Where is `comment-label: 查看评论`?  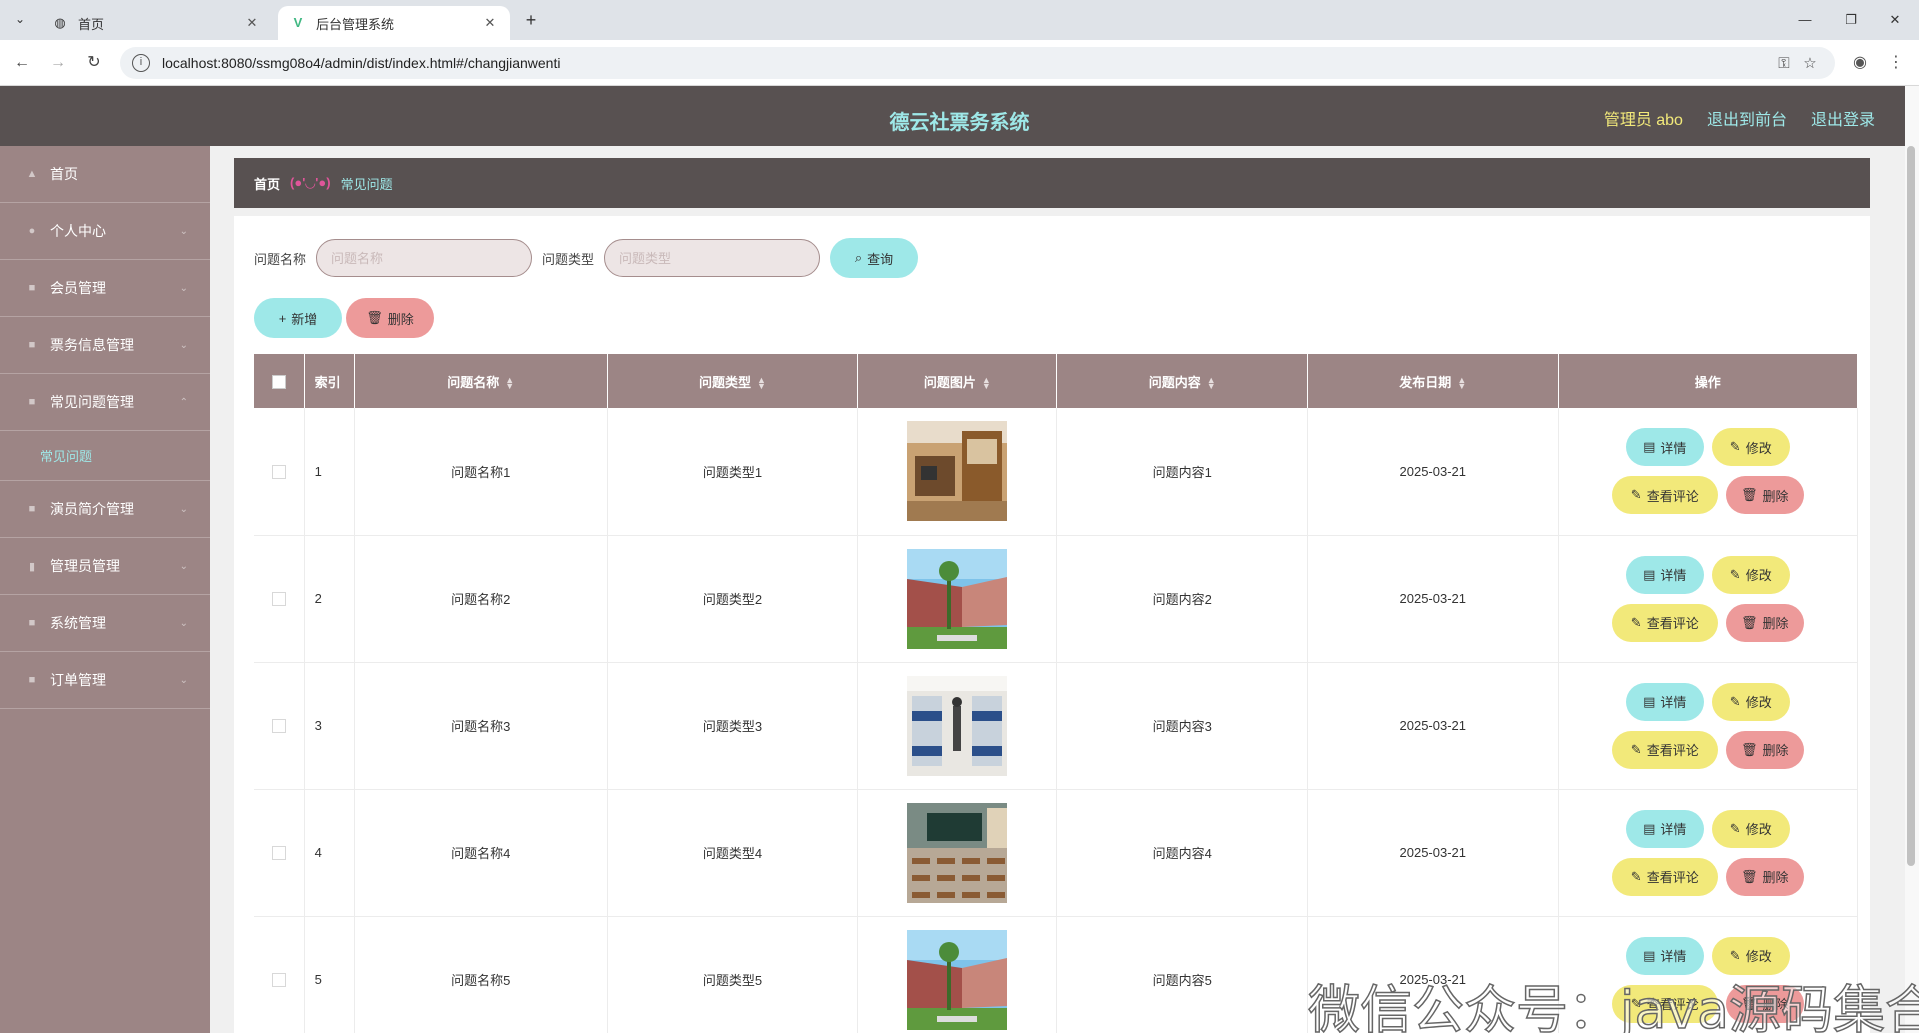
comment-label: 查看评论 is located at coordinates (1672, 623).